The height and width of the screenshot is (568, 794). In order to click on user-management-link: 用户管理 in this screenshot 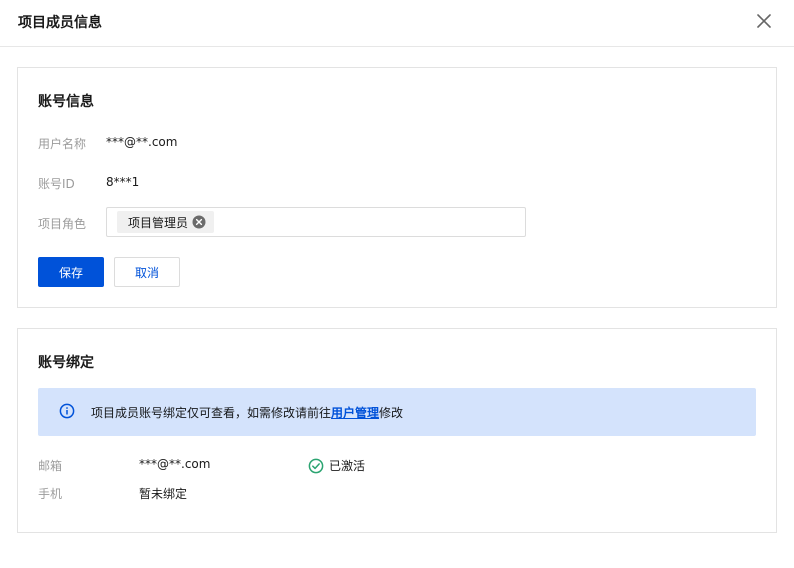, I will do `click(355, 413)`.